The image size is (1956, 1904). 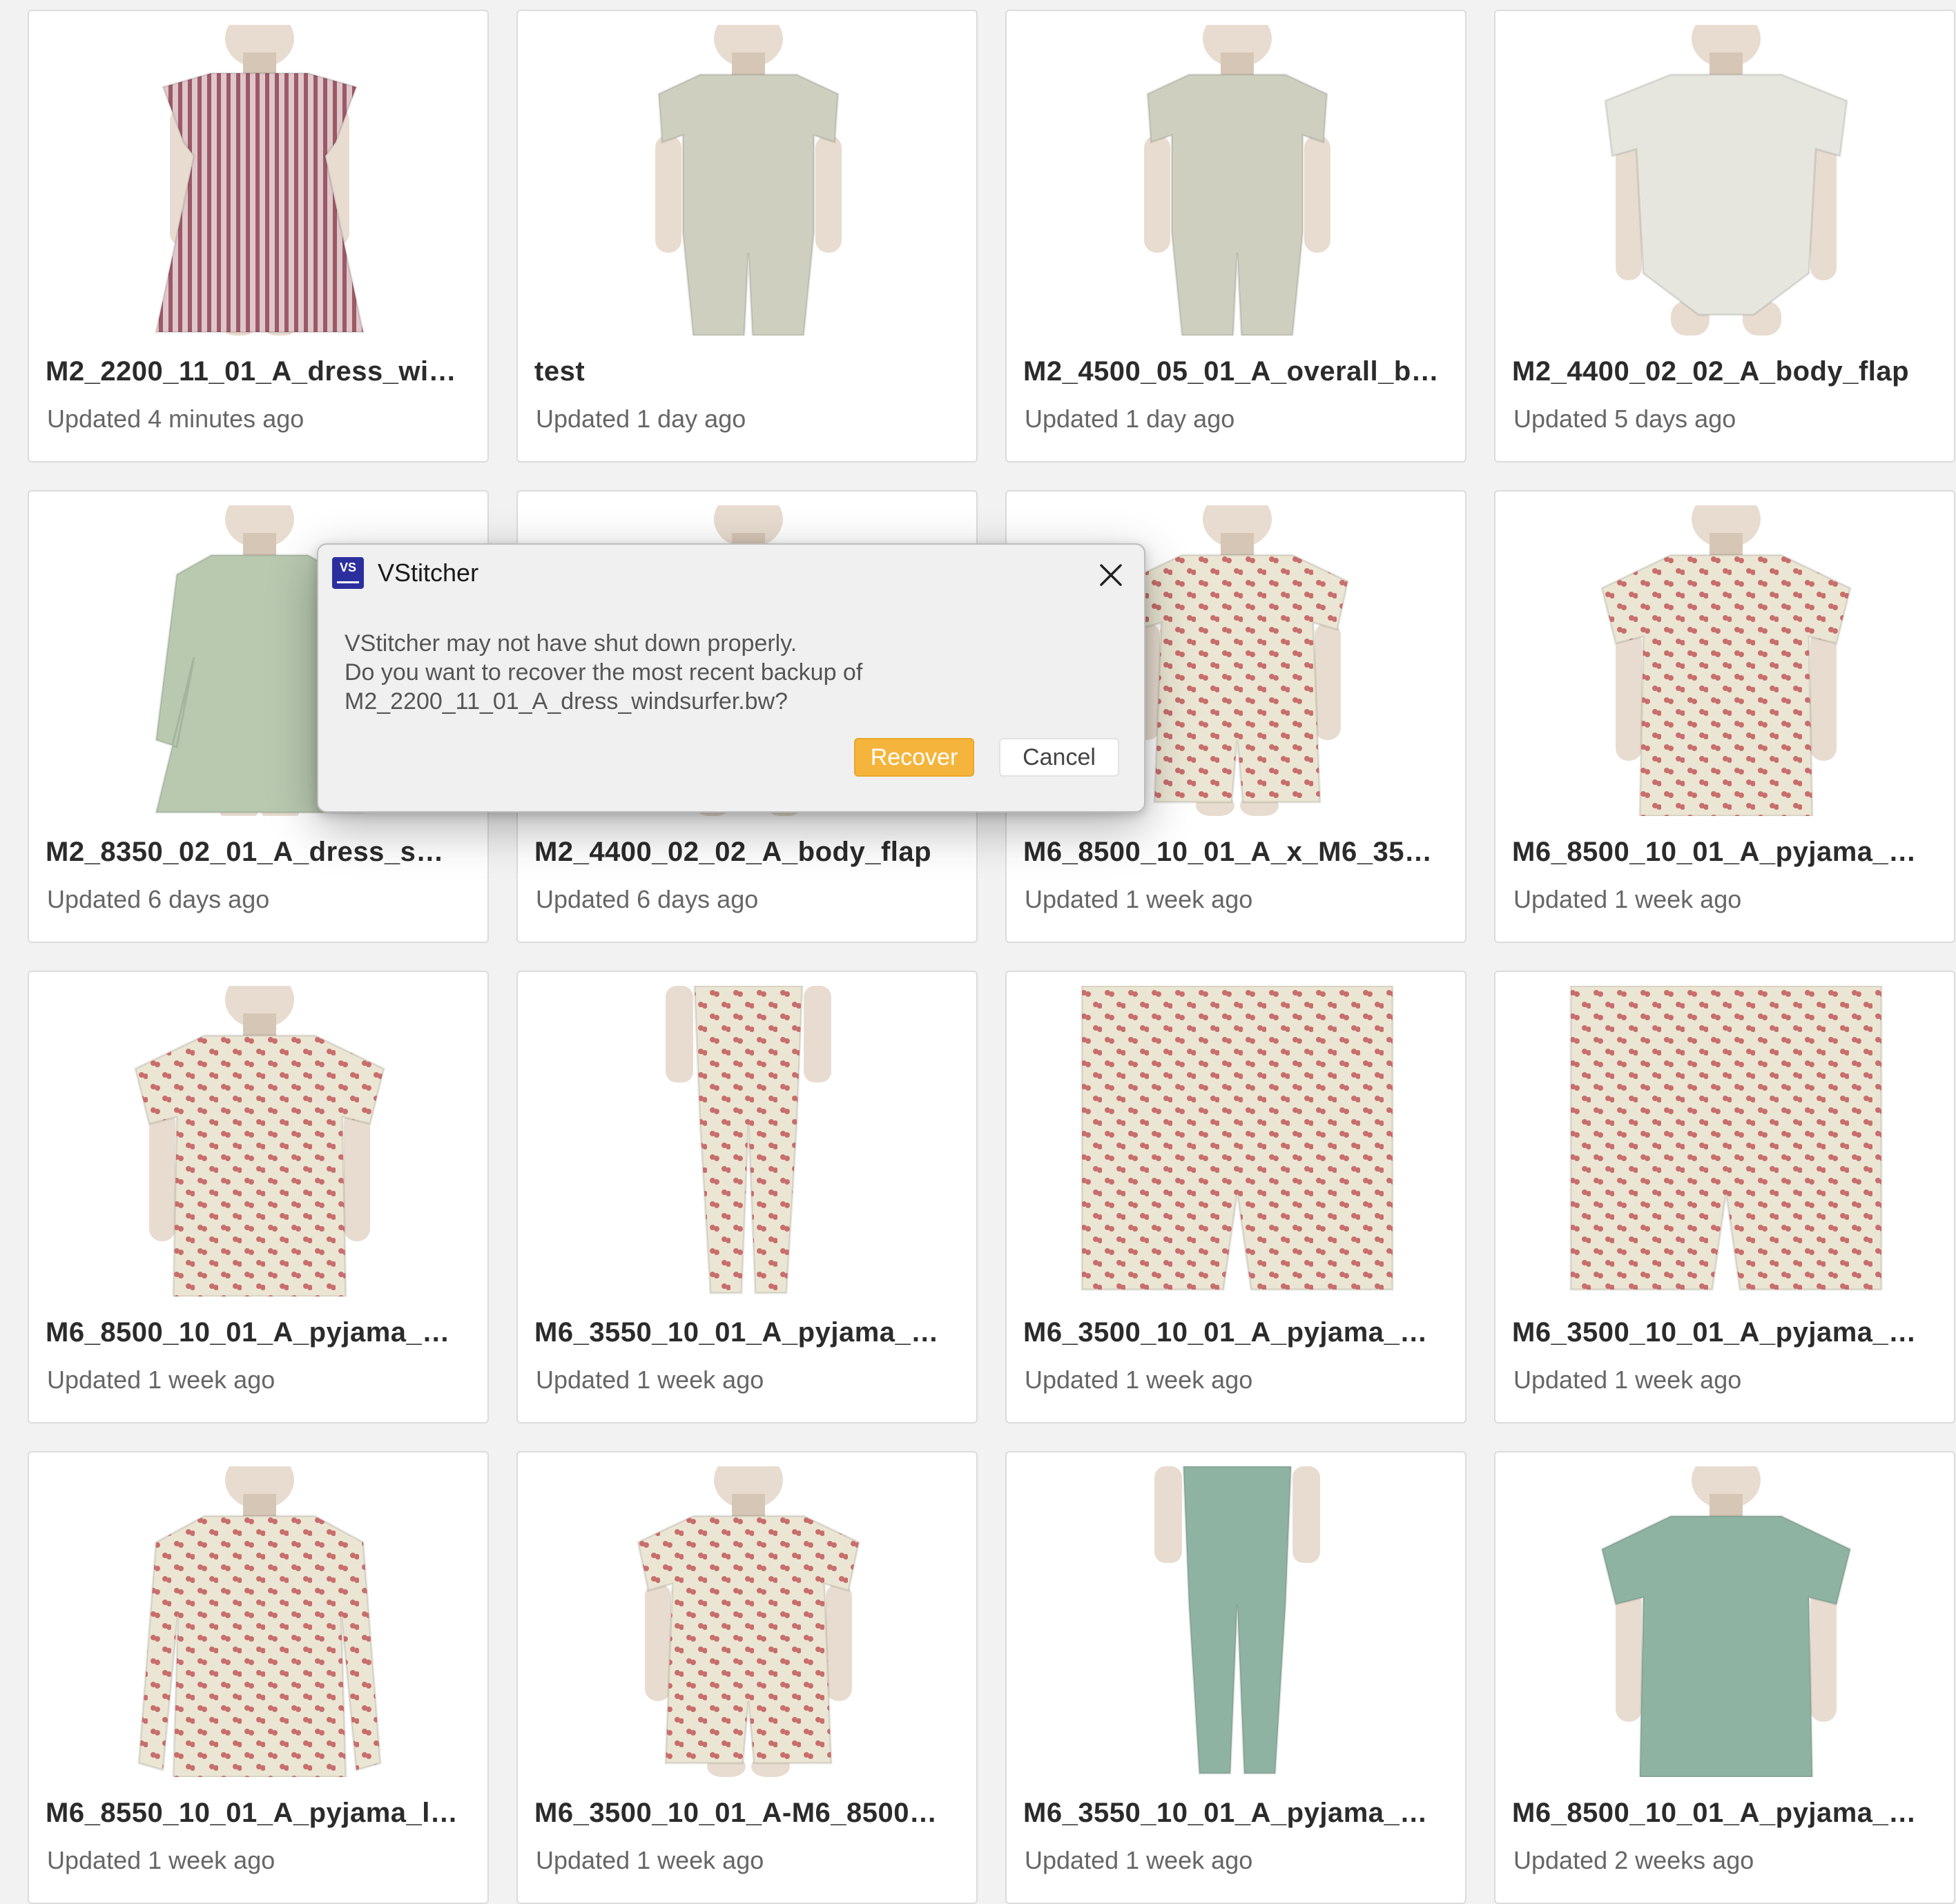 What do you see at coordinates (567, 701) in the screenshot?
I see `message-line: M2_2200_11_01_A_dress_windsurfer.bw?` at bounding box center [567, 701].